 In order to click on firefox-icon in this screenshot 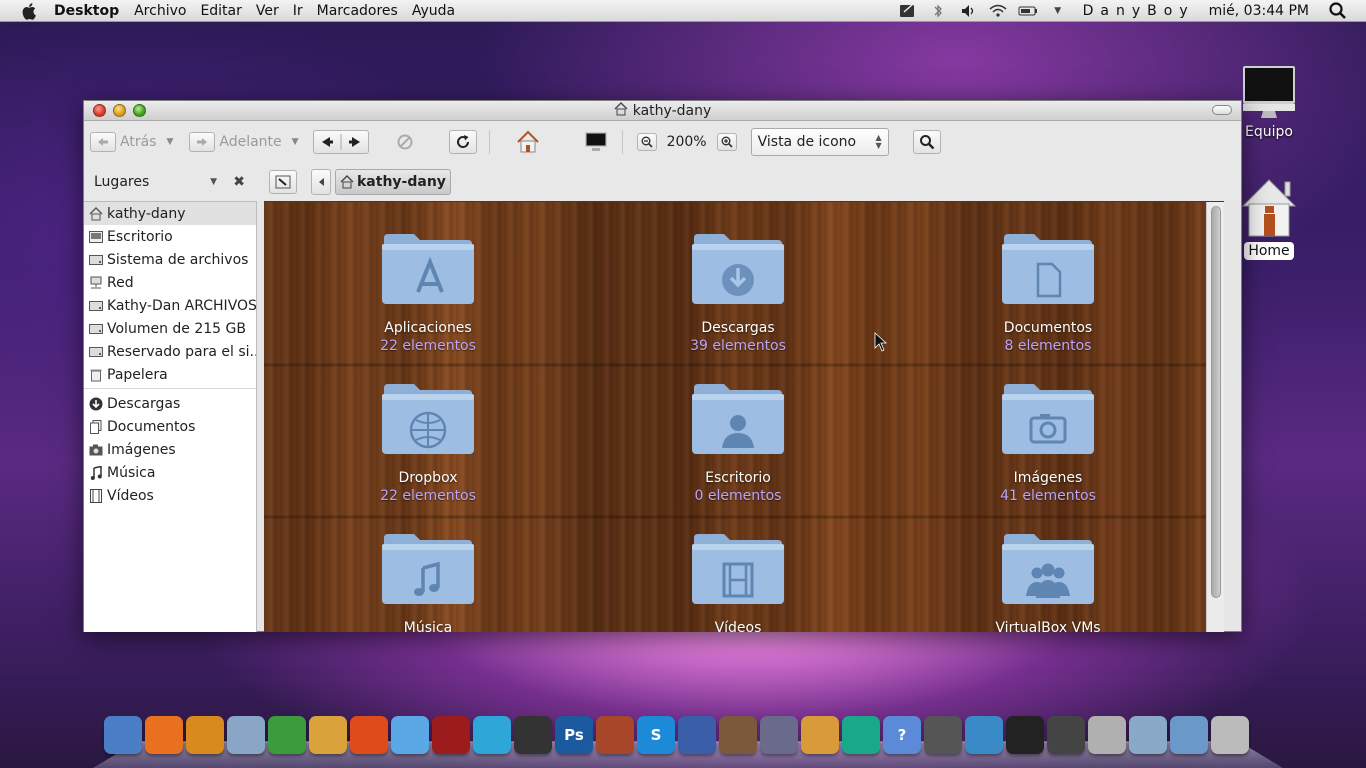, I will do `click(164, 735)`.